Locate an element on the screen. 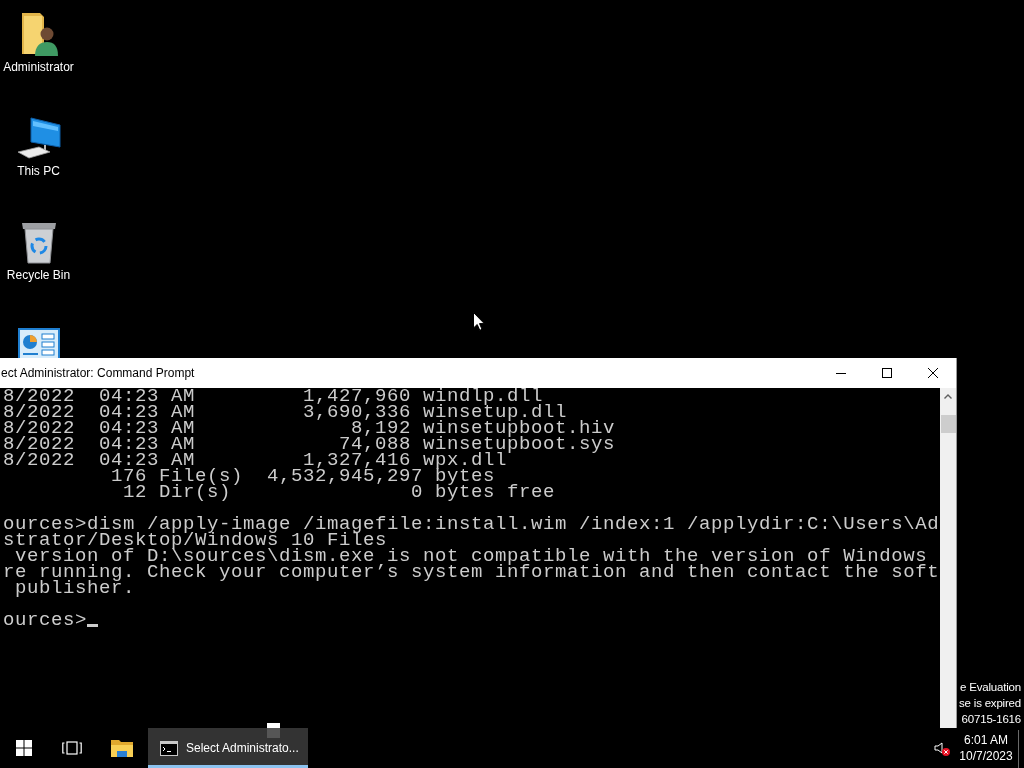 The image size is (1024, 768). console-line: publisher. is located at coordinates (75, 588).